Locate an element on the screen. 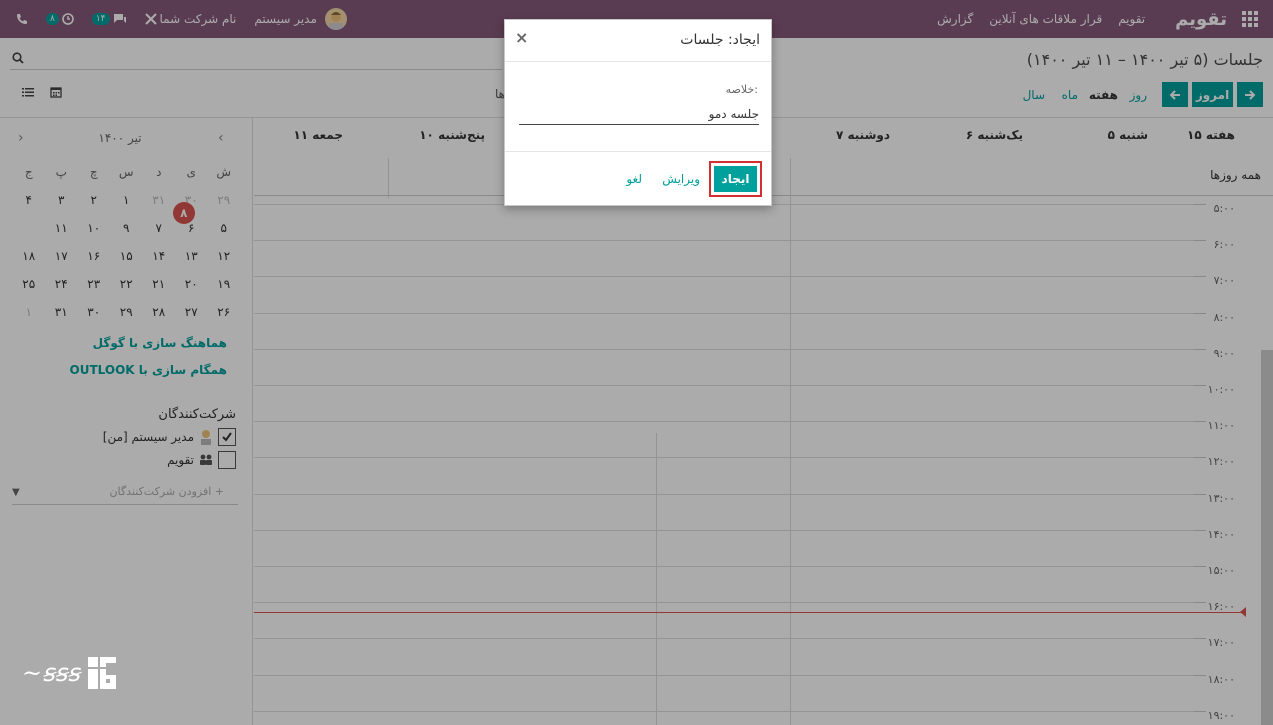  quick-create-dialog: ایجاد: جلسات × خلاصه: ایجاد ویرایش لغو is located at coordinates (638, 112).